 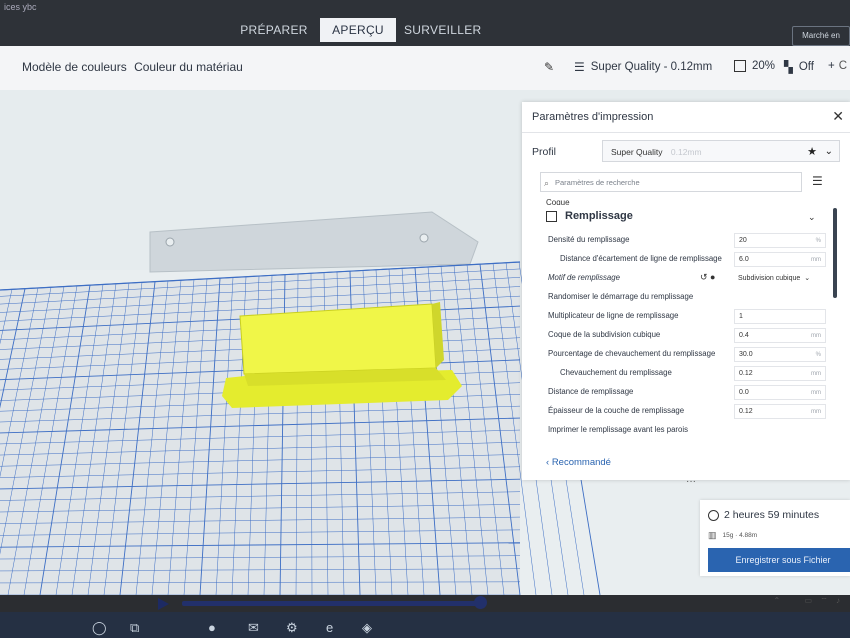 I want to click on infill-pattern-dropdown: Subdivision cubique ⌄, so click(x=784, y=278).